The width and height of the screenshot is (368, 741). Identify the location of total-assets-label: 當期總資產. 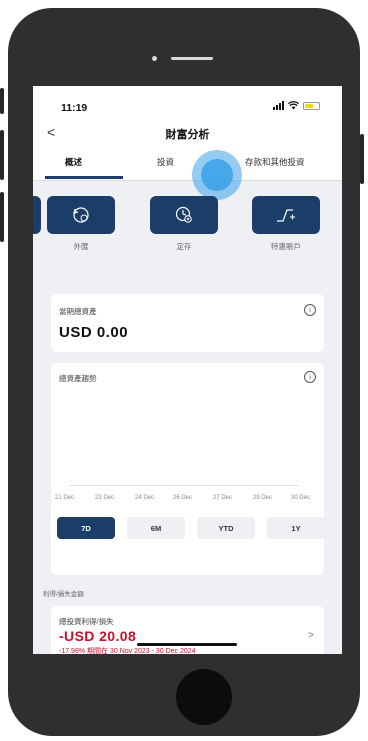
(78, 311).